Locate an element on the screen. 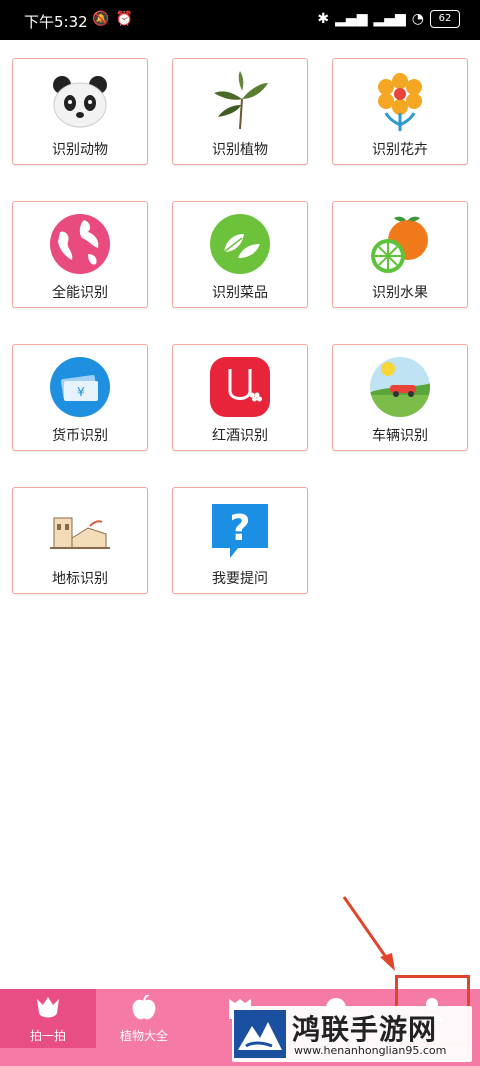 The image size is (480, 1066). tile-label: 识别花卉 is located at coordinates (400, 150).